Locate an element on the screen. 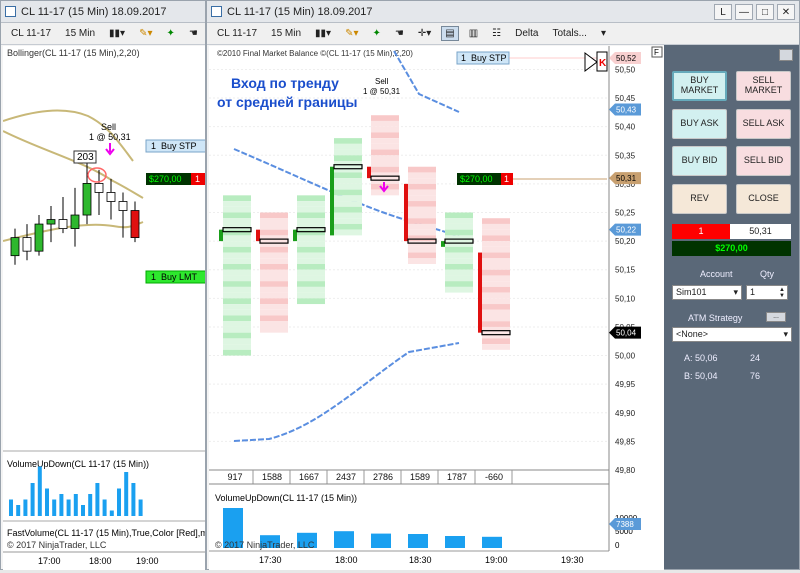  left-position-flag-text: $270,00 is located at coordinates (165, 179).